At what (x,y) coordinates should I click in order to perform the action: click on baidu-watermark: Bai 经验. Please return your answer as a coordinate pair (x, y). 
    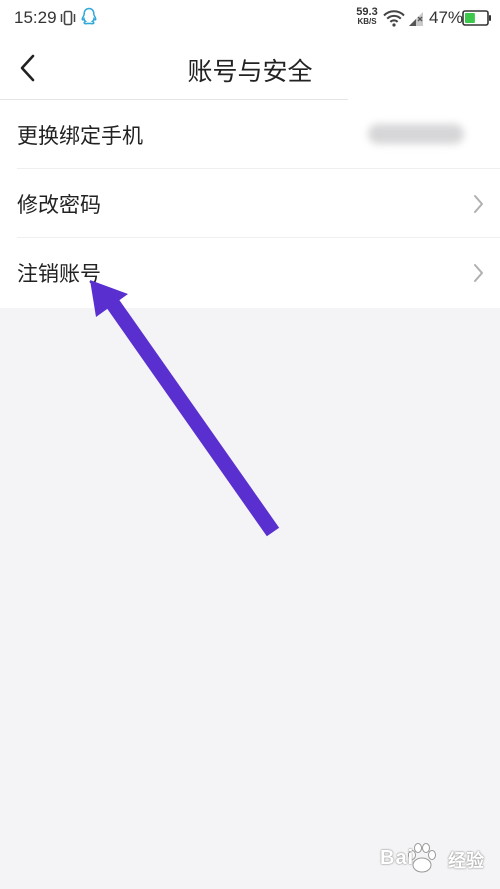
    Looking at the image, I should click on (415, 858).